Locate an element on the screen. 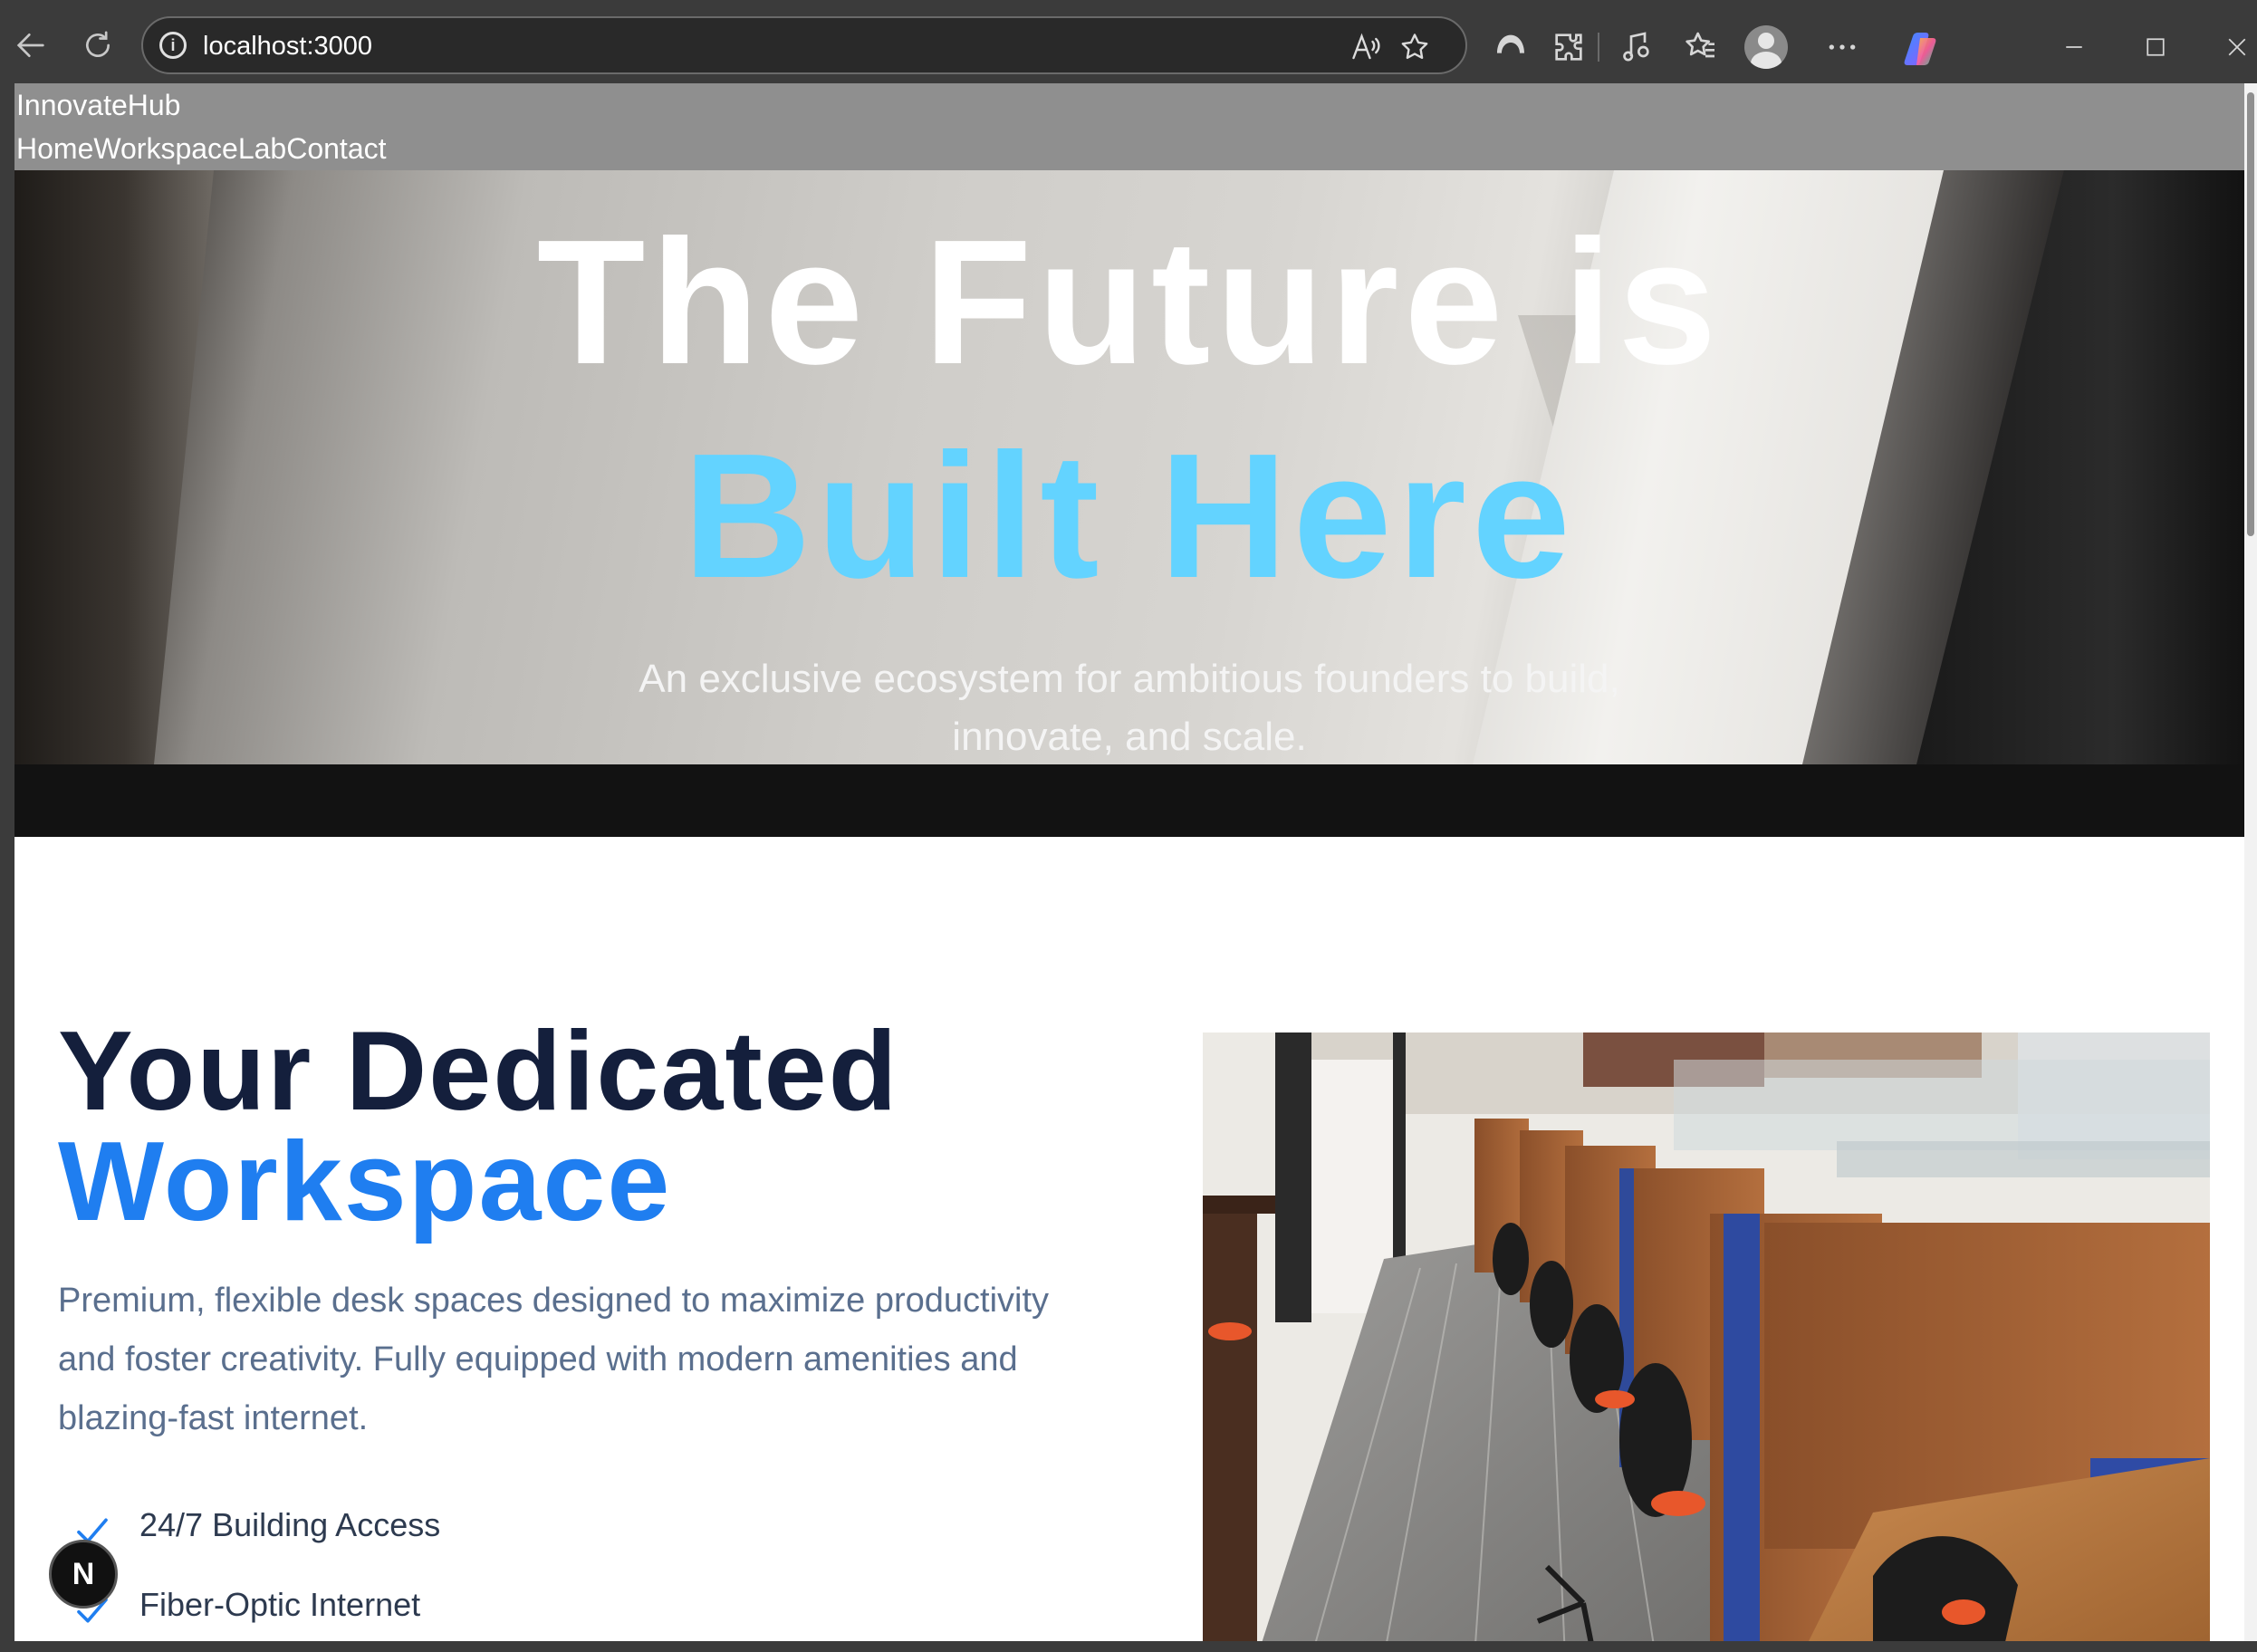 The width and height of the screenshot is (2257, 1652). workspace-title-line1: Your Dedicated is located at coordinates (478, 1071).